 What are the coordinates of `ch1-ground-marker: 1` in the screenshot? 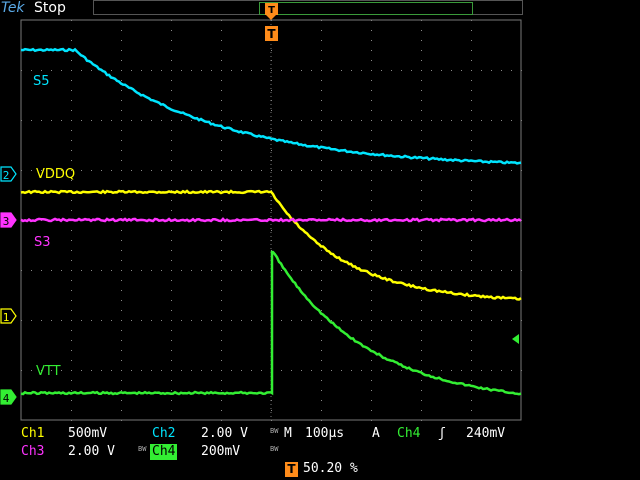 It's located at (8, 316).